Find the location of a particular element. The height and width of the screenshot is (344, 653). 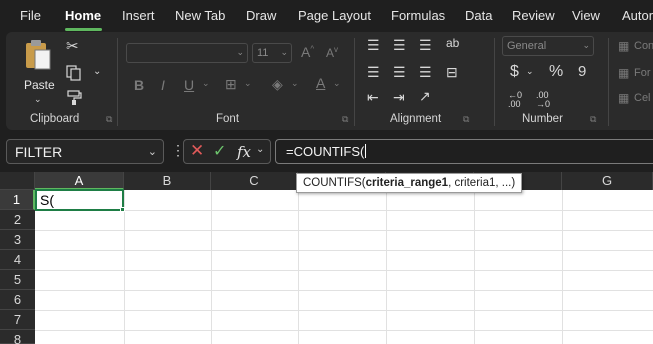

column-header-g: G is located at coordinates (607, 181).